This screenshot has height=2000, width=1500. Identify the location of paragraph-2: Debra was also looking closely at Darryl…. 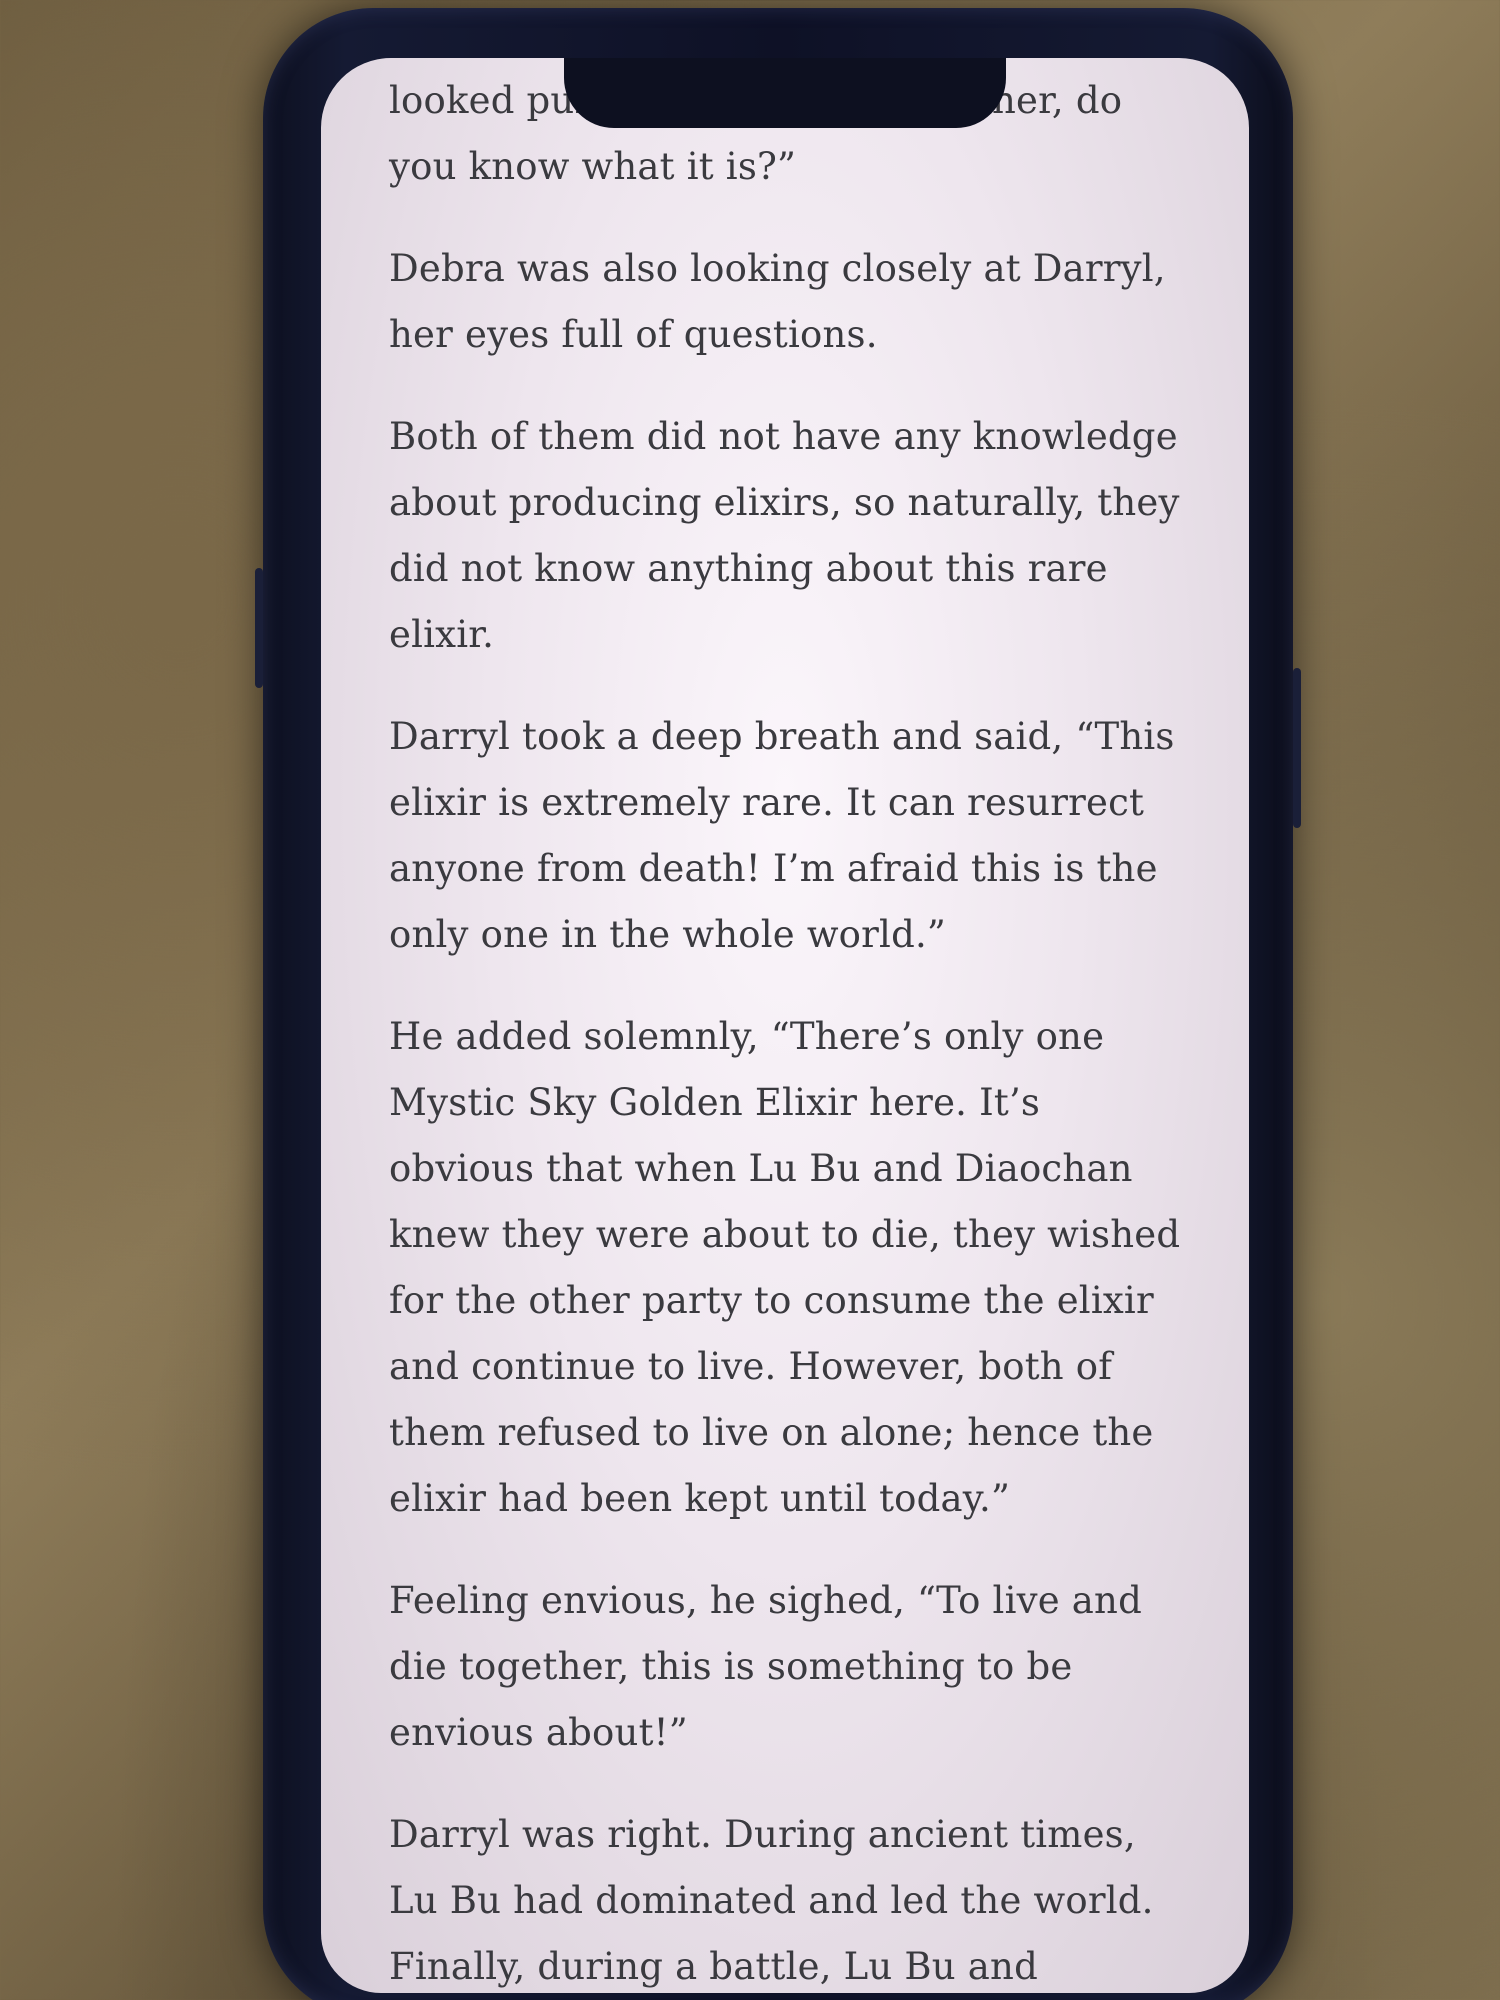
(777, 301).